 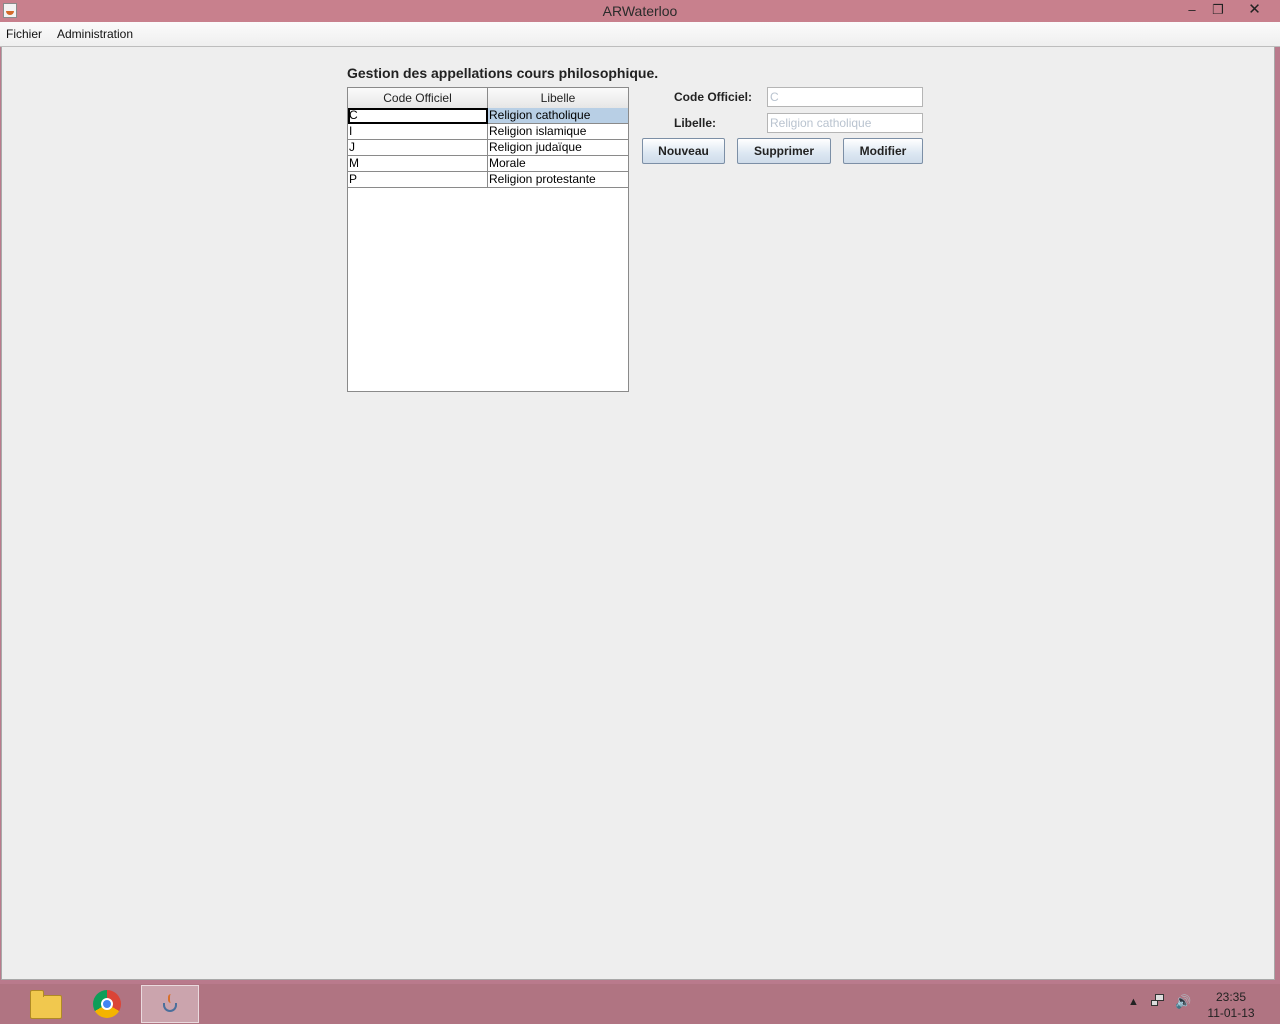 I want to click on clock-date: 11-01-13, so click(x=1231, y=1013).